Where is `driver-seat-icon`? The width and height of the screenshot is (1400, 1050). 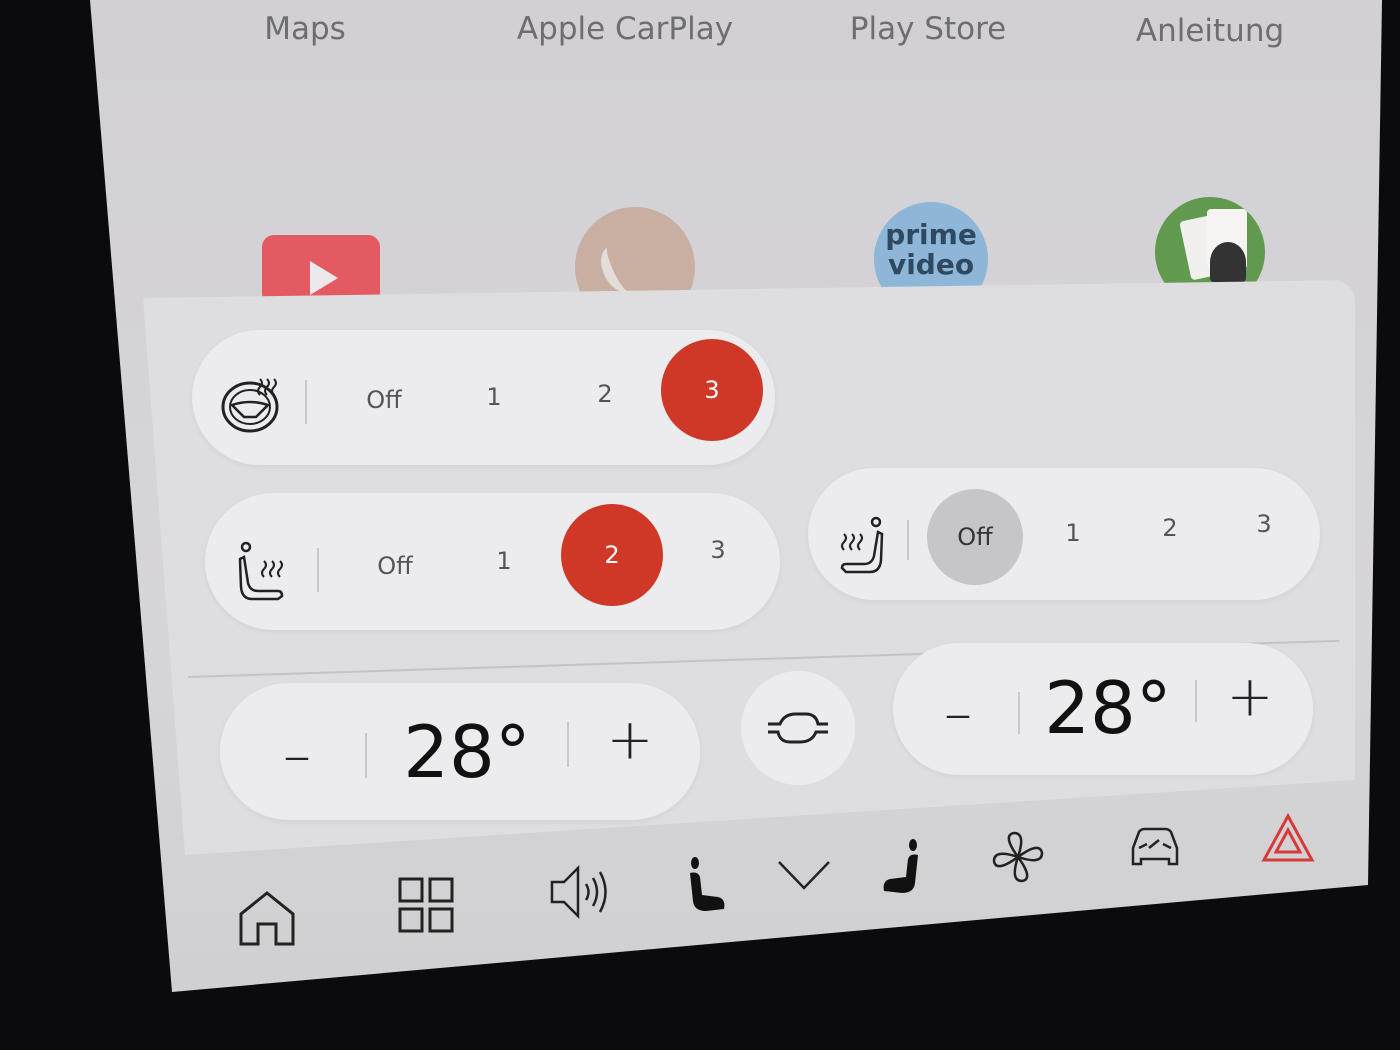
driver-seat-icon is located at coordinates (708, 885).